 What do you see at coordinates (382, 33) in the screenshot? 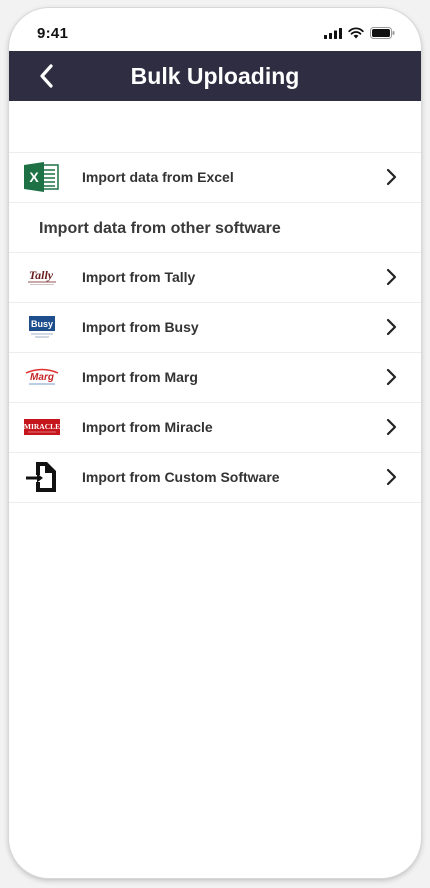
I see `battery-icon` at bounding box center [382, 33].